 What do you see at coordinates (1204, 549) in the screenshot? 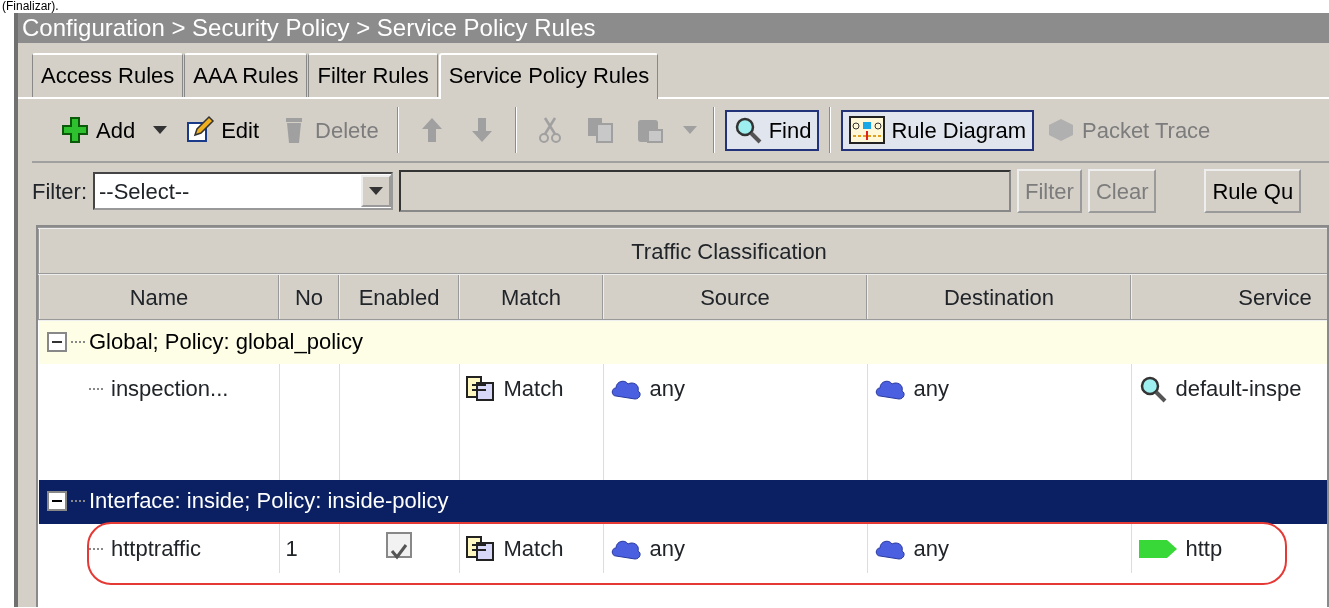
I see `service-text: http` at bounding box center [1204, 549].